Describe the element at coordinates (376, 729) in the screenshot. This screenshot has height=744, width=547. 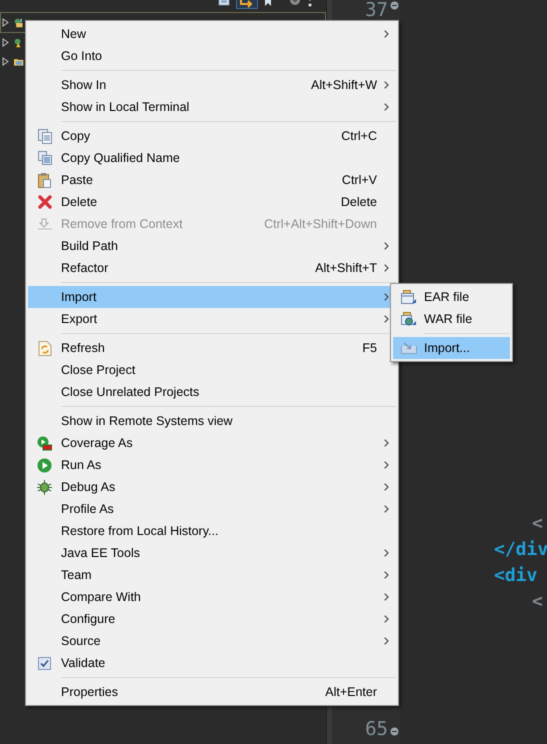
I see `line-number: 65` at that location.